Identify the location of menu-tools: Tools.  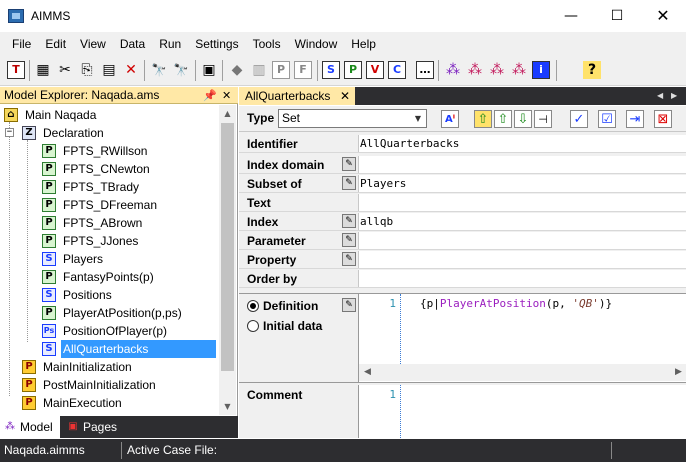
(267, 44).